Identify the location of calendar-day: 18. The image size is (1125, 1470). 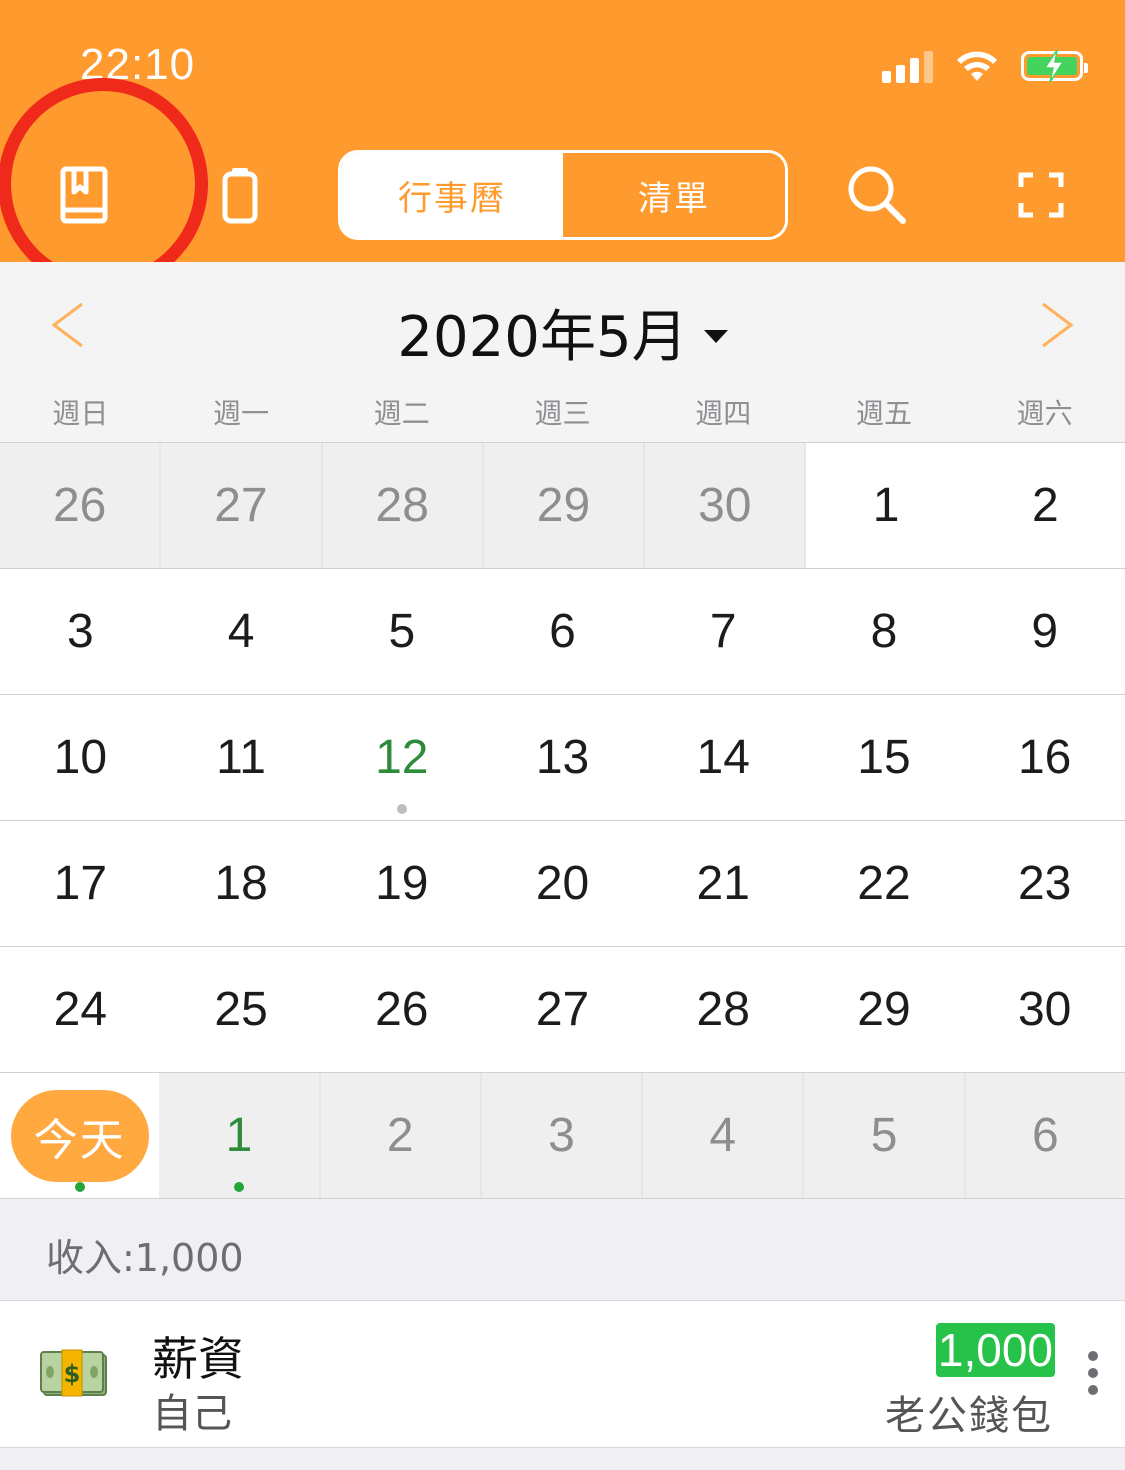
(241, 883).